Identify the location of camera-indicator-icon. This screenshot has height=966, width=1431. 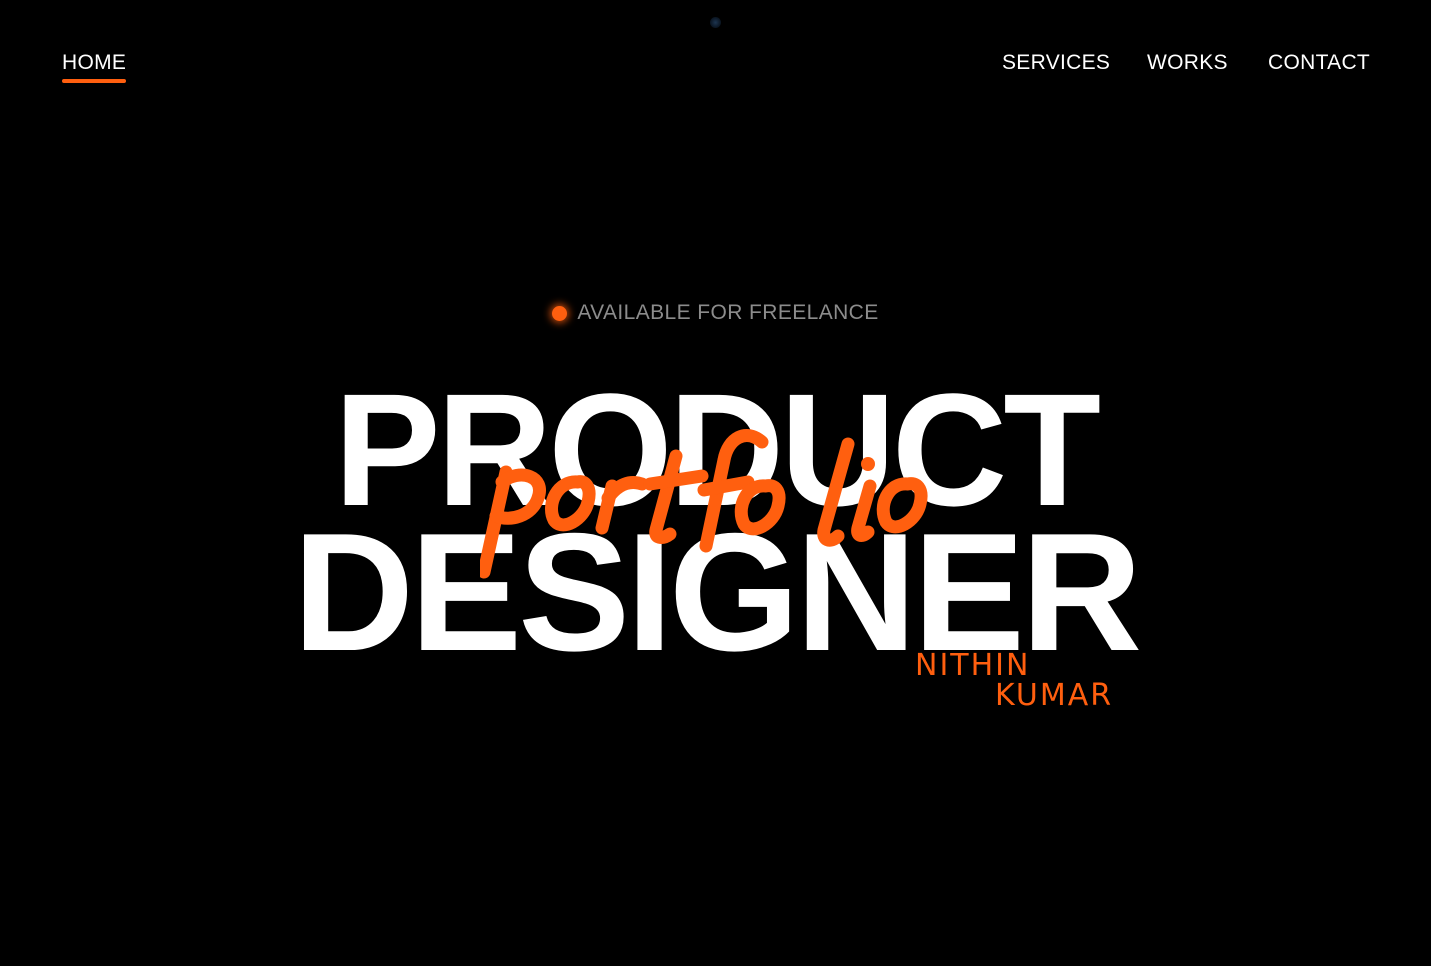
(715, 22).